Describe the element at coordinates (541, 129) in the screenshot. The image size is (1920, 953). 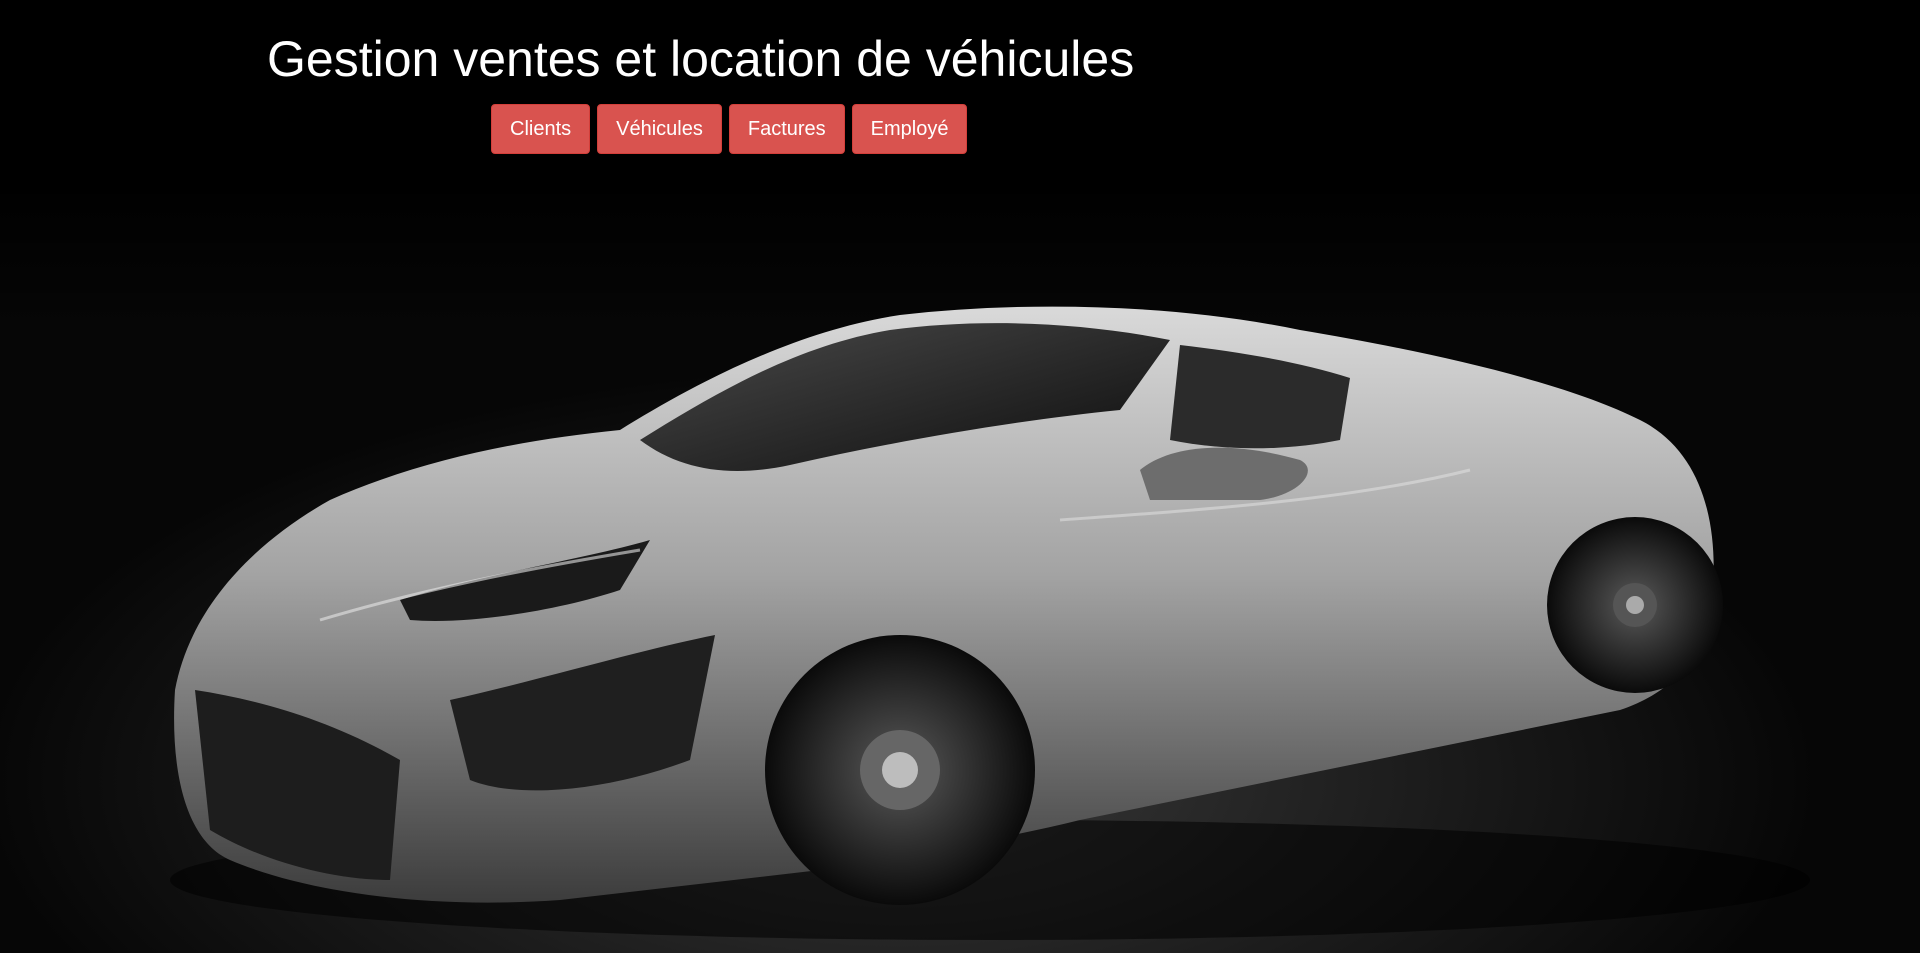
I see `nav-button-clients: Clients` at that location.